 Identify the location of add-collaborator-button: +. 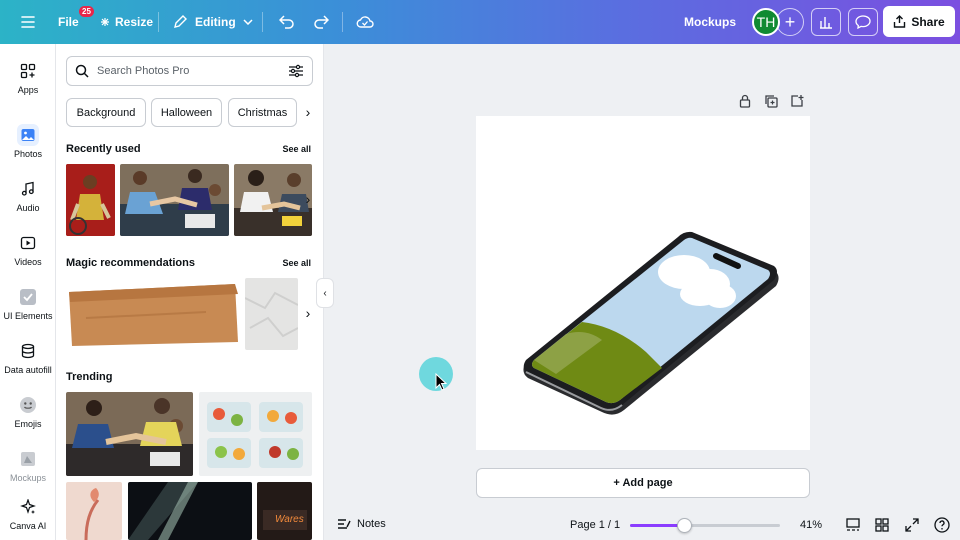
(790, 22).